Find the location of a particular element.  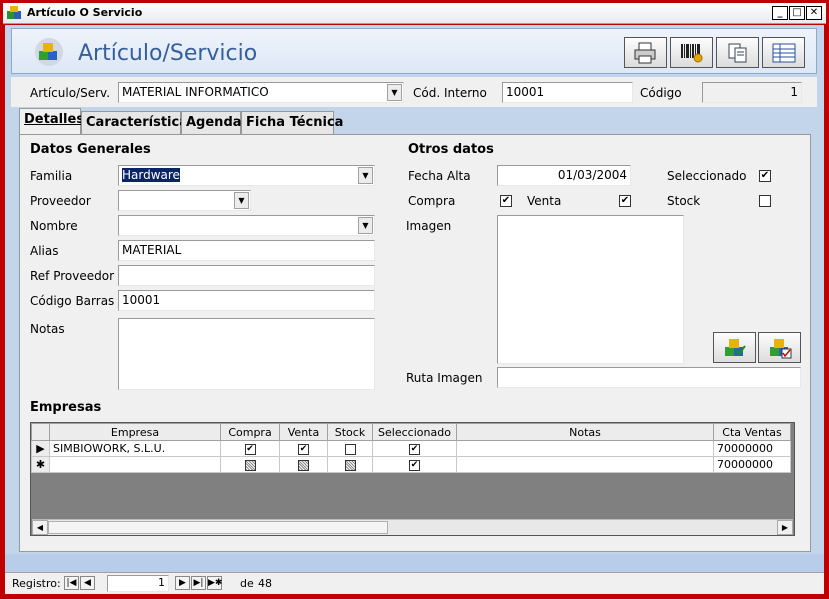

table-row-new: ✱ ✔ 70000000 is located at coordinates (411, 464).